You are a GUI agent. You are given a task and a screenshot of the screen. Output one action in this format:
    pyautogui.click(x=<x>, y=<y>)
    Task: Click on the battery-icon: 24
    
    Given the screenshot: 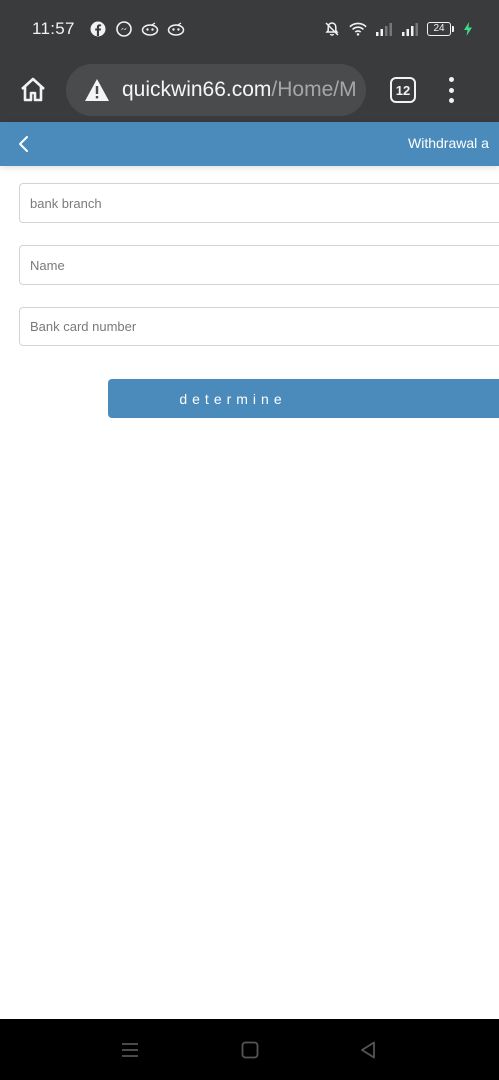 What is the action you would take?
    pyautogui.click(x=440, y=29)
    